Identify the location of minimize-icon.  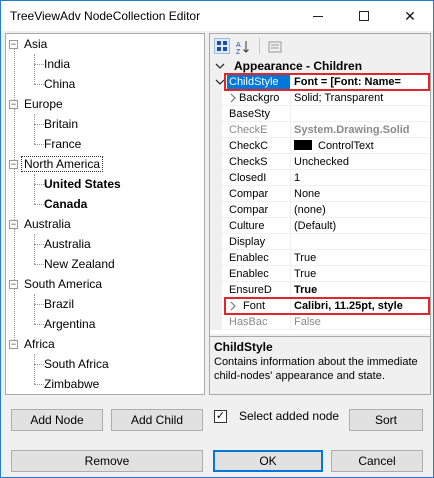
(318, 16).